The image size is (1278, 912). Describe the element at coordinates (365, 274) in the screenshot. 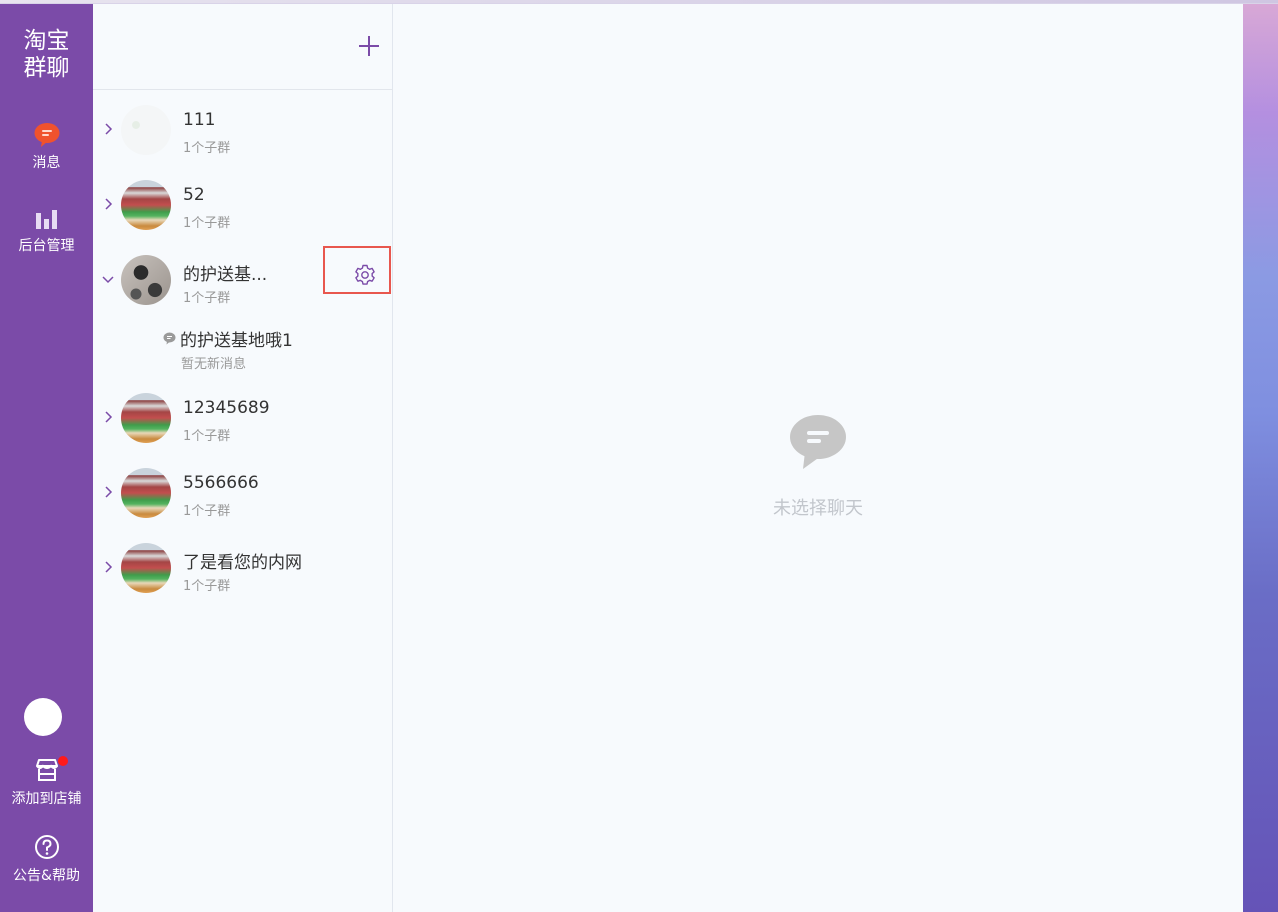

I see `gear-icon` at that location.